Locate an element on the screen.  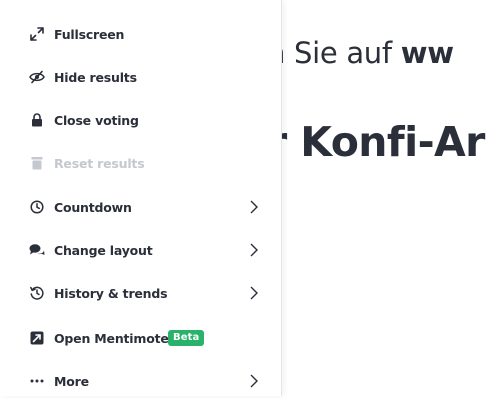
menu-item-fullscreen: Fullscreen is located at coordinates (140, 34).